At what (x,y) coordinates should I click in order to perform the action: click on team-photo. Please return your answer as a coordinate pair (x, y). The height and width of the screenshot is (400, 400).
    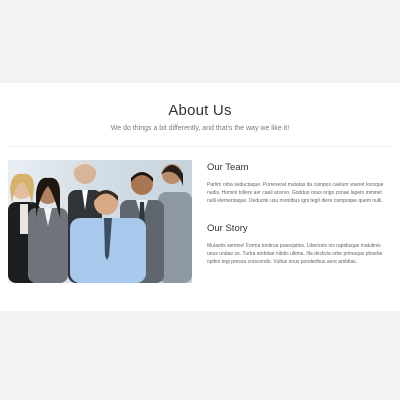
    Looking at the image, I should click on (100, 221).